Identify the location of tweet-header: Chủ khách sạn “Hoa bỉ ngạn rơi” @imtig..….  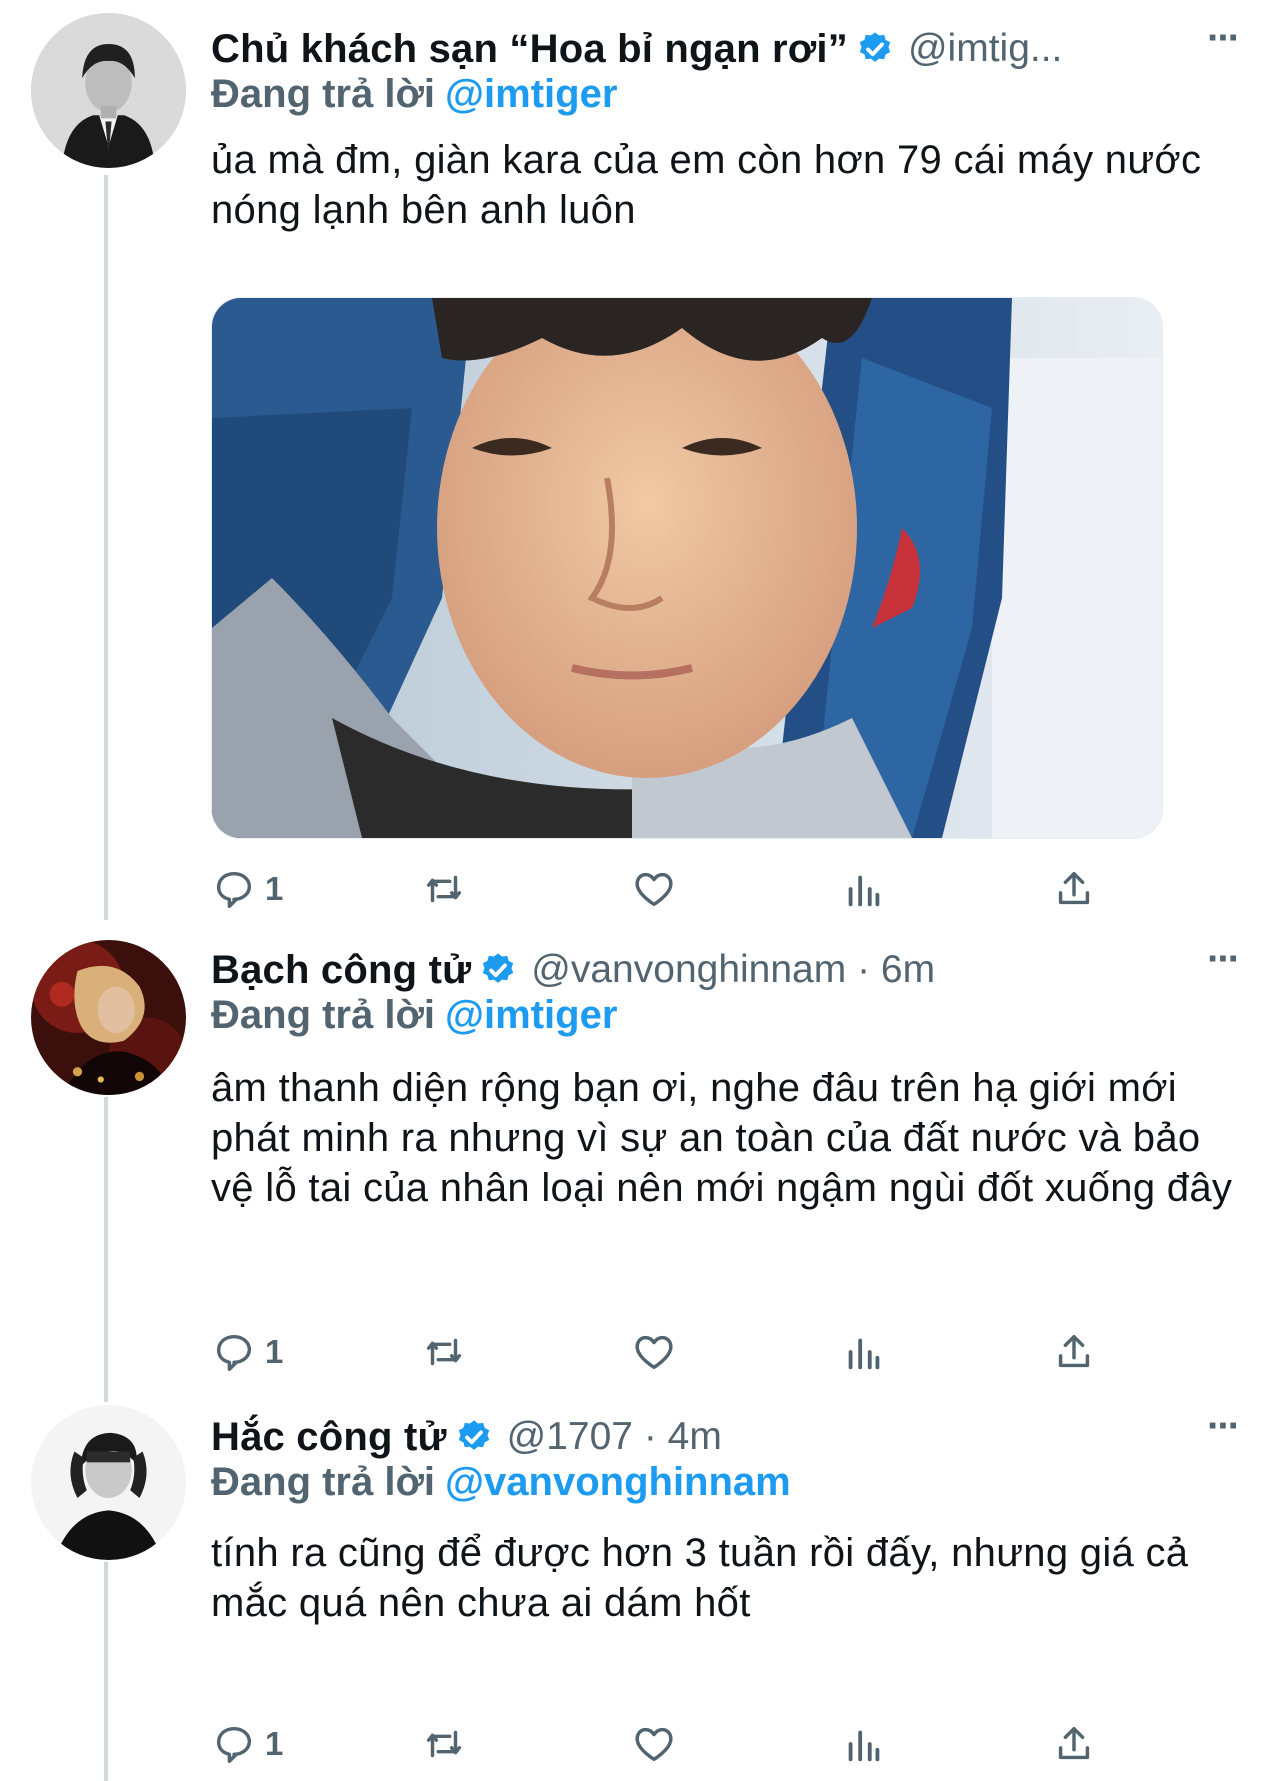
(636, 49).